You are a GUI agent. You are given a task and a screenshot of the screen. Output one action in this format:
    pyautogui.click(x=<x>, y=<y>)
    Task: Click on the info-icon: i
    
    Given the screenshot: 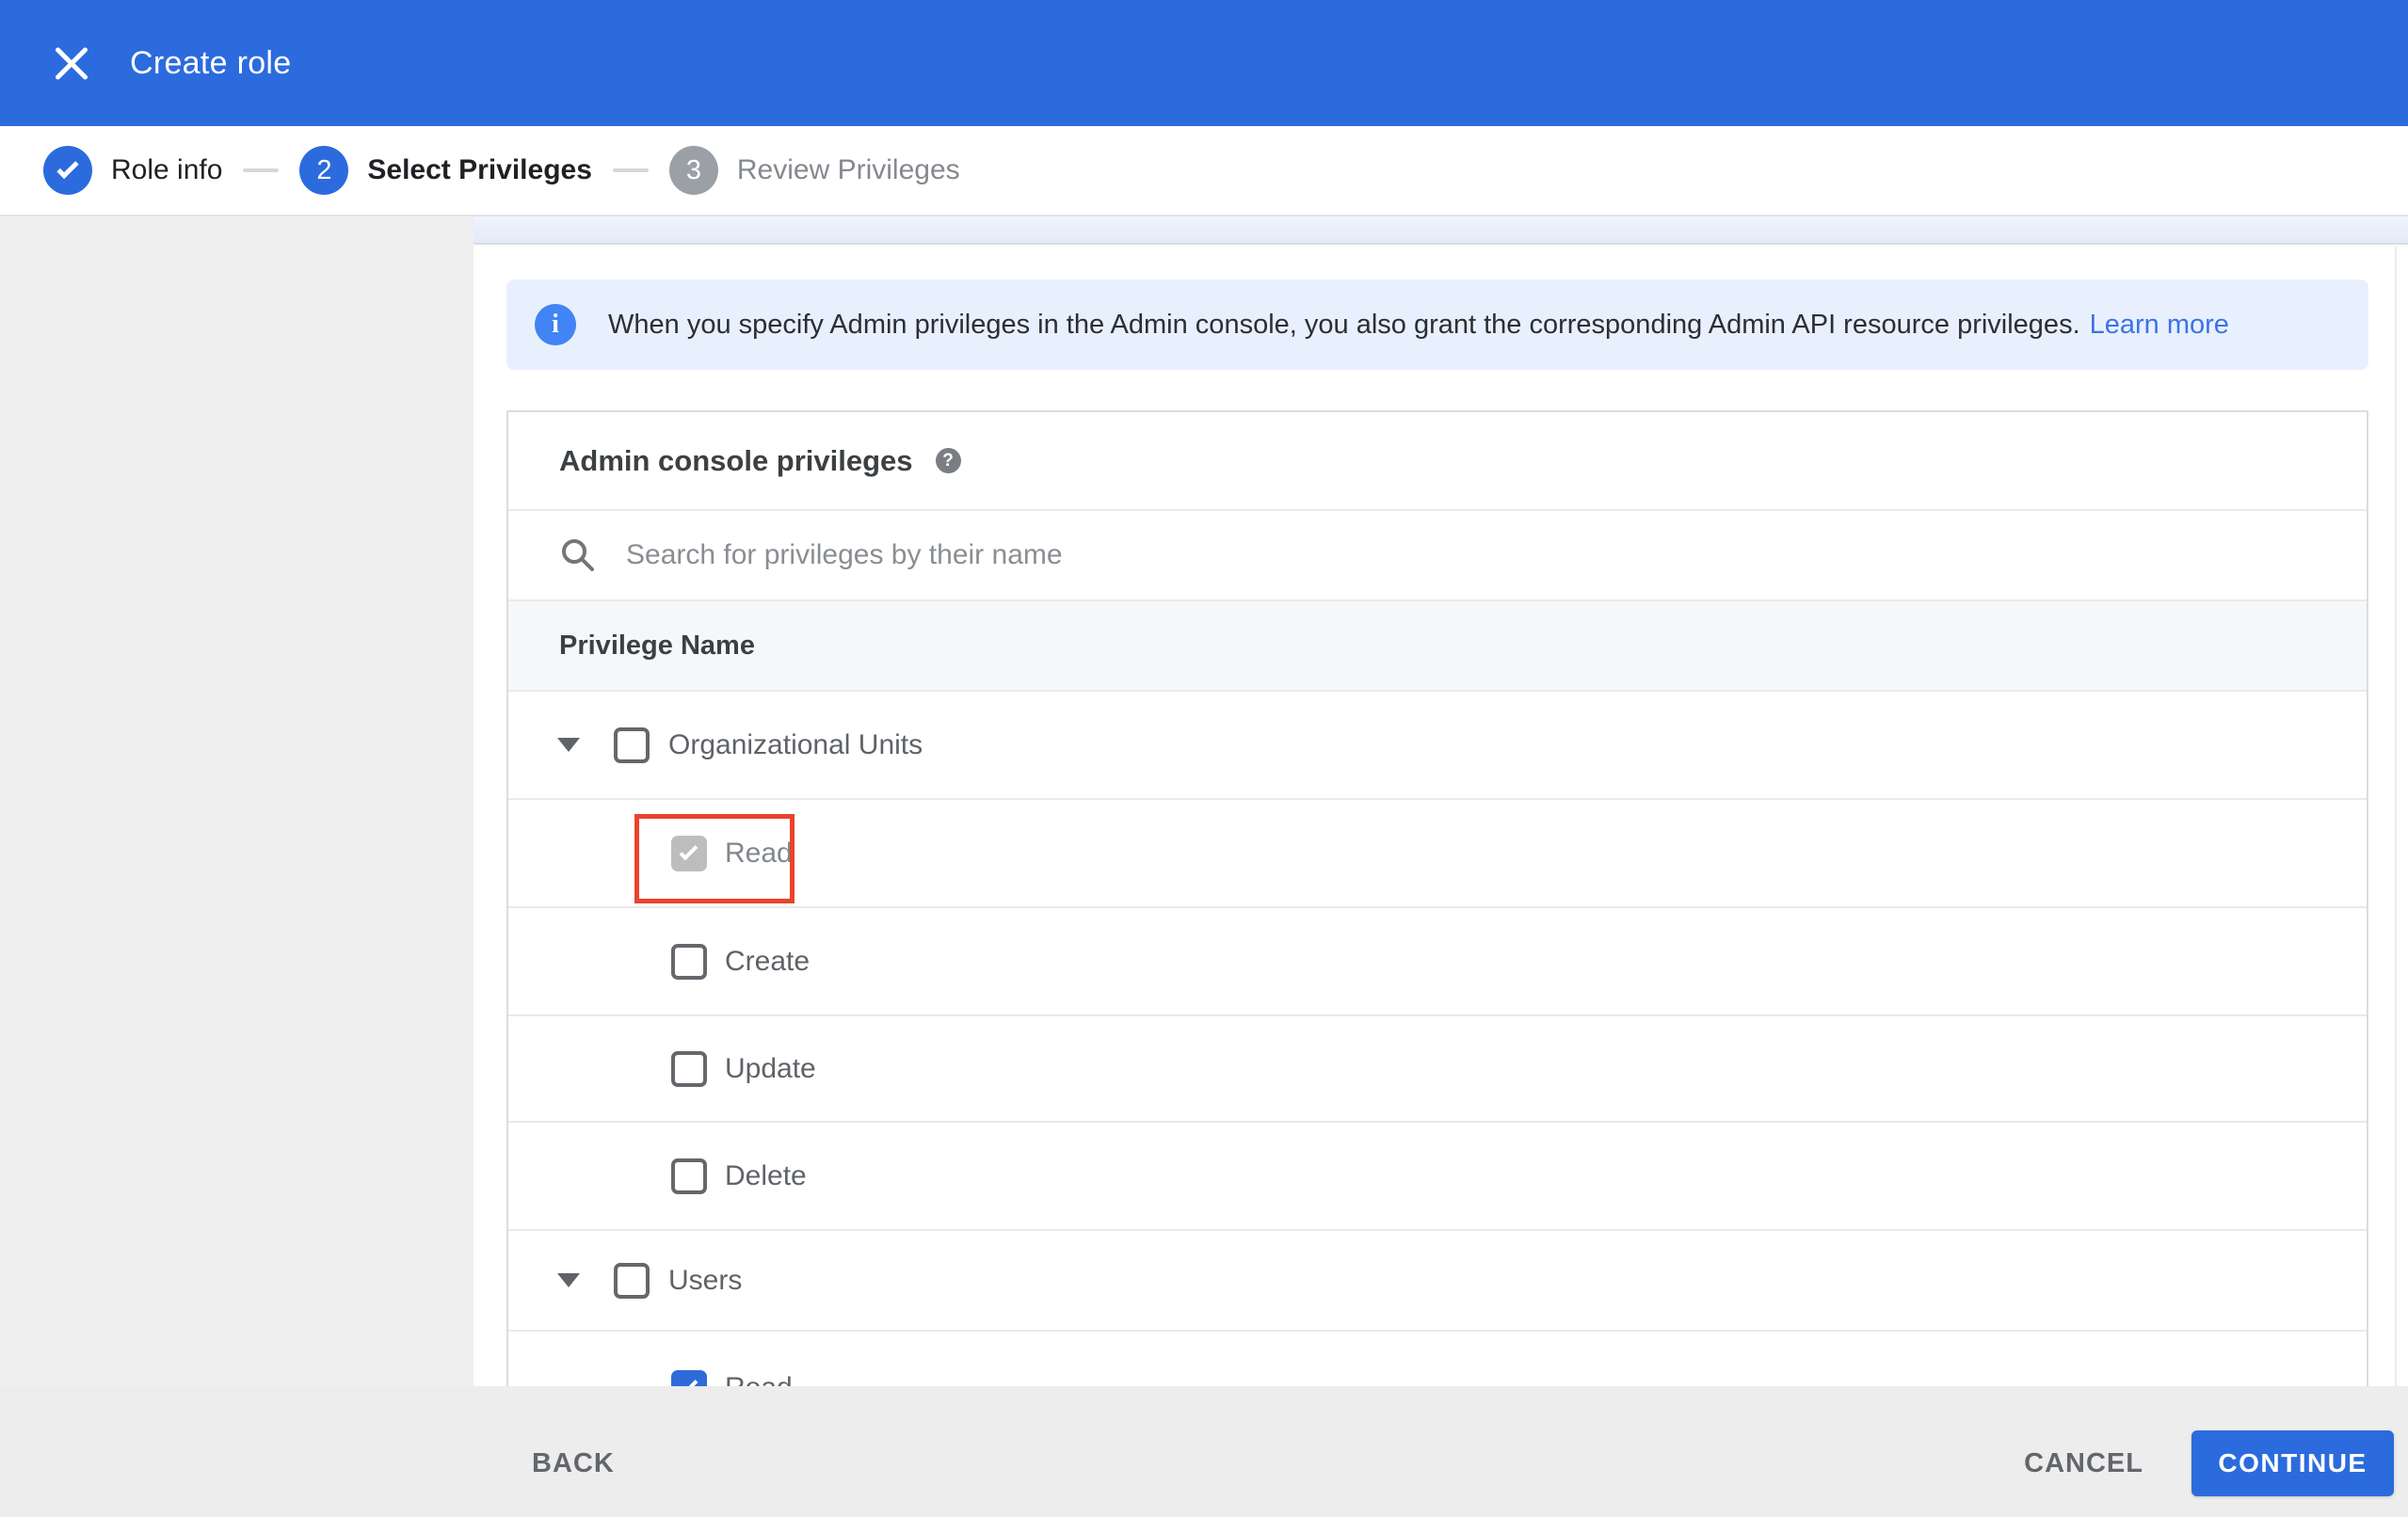 What is the action you would take?
    pyautogui.click(x=555, y=324)
    